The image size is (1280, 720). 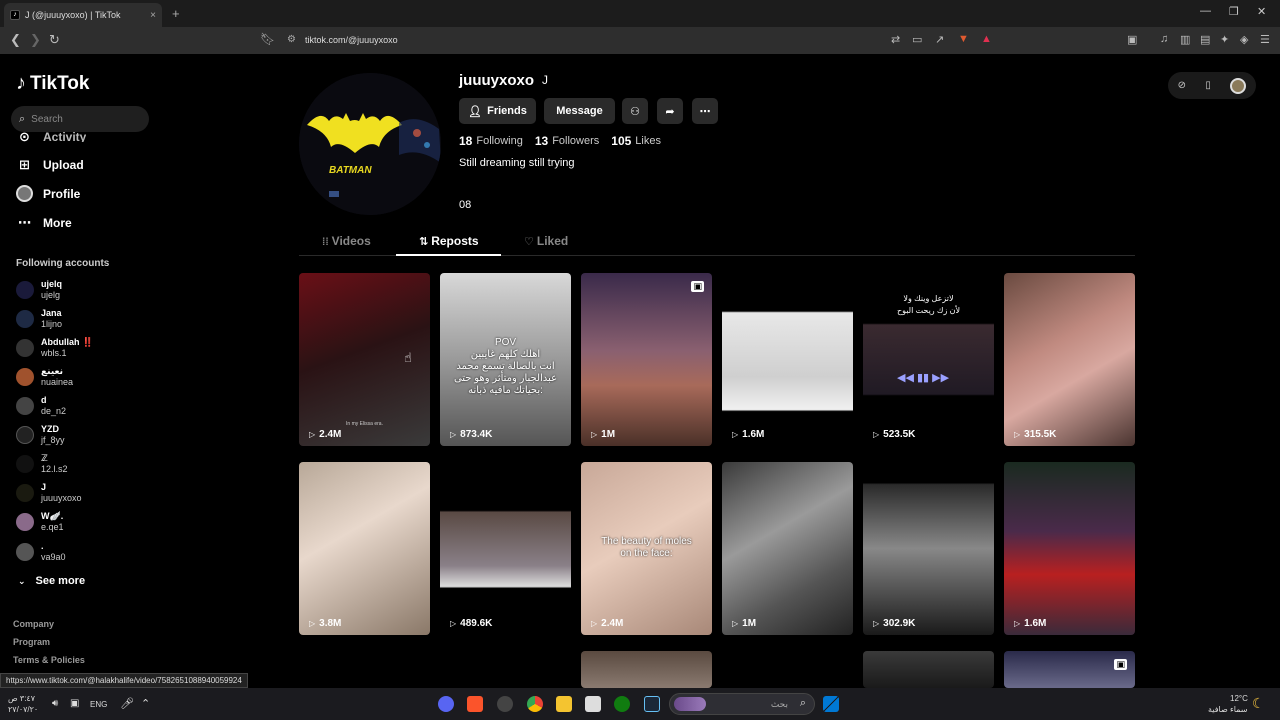 I want to click on suggested-accounts-button: ⚇, so click(x=635, y=111).